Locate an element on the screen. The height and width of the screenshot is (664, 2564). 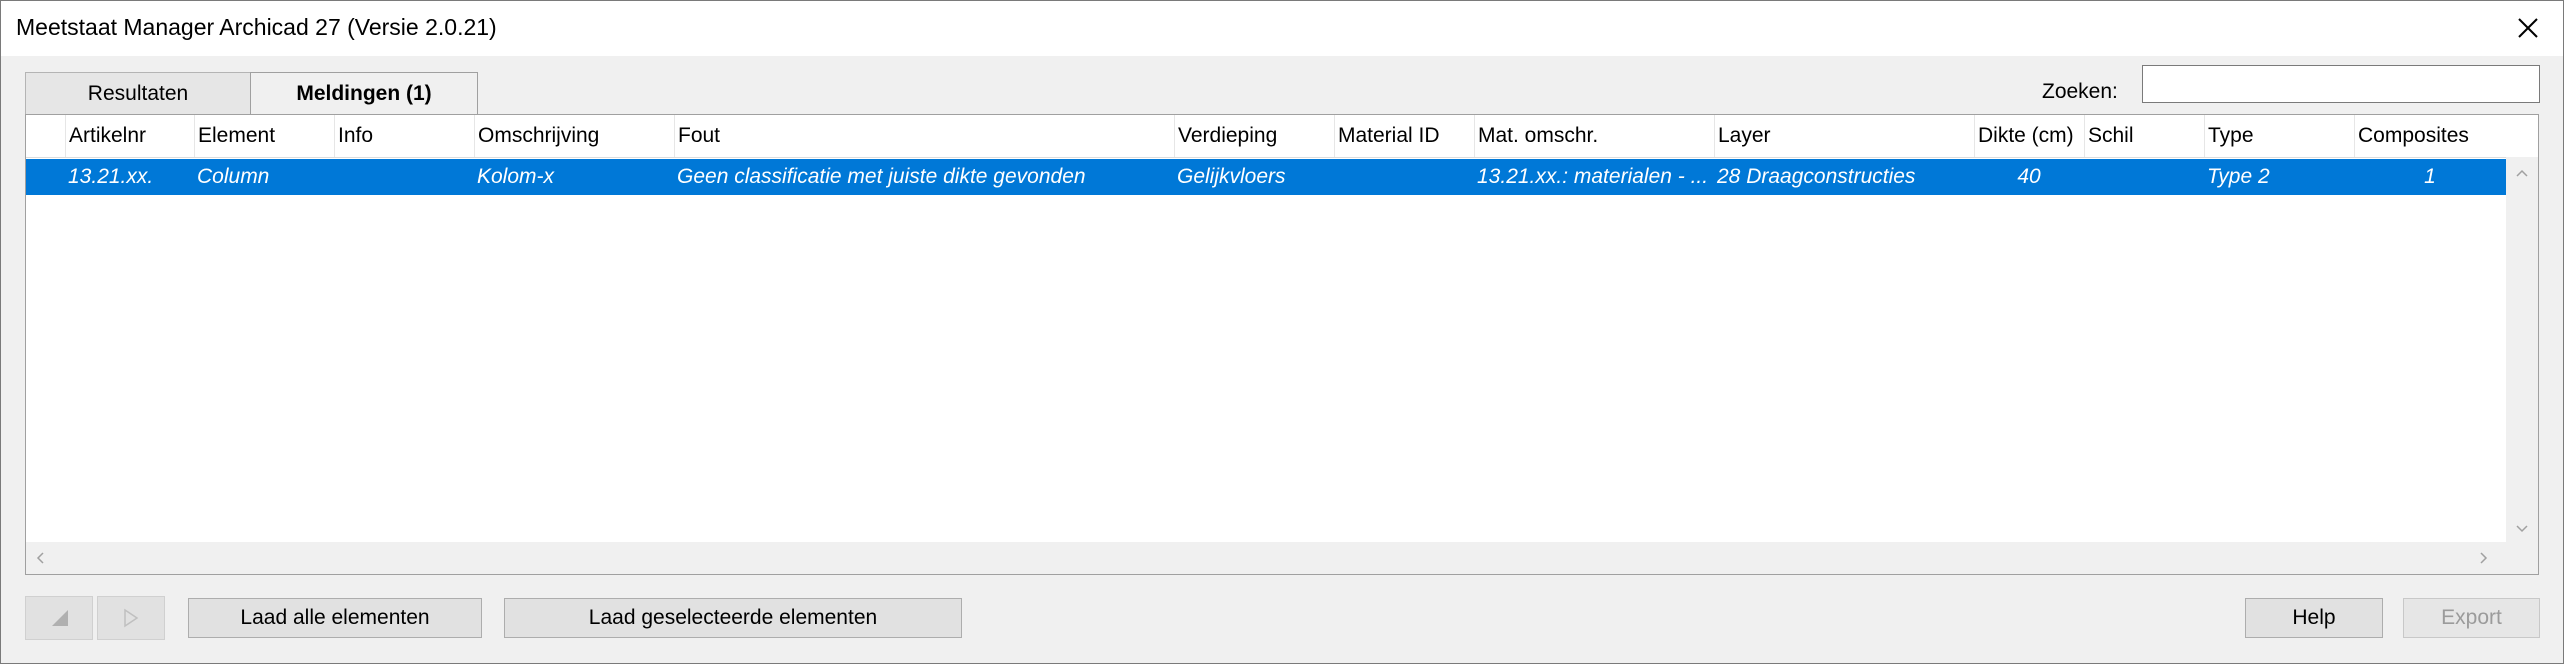
row-header-corner is located at coordinates (45, 136).